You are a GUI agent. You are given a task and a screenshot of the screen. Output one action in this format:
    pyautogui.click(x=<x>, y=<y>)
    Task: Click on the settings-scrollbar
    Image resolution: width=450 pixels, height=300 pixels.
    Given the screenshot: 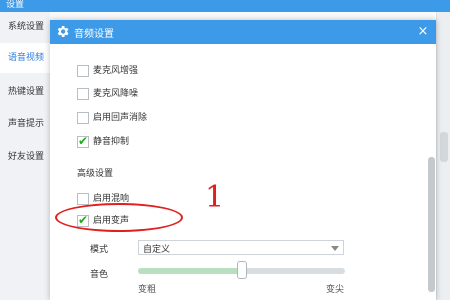 What is the action you would take?
    pyautogui.click(x=443, y=156)
    